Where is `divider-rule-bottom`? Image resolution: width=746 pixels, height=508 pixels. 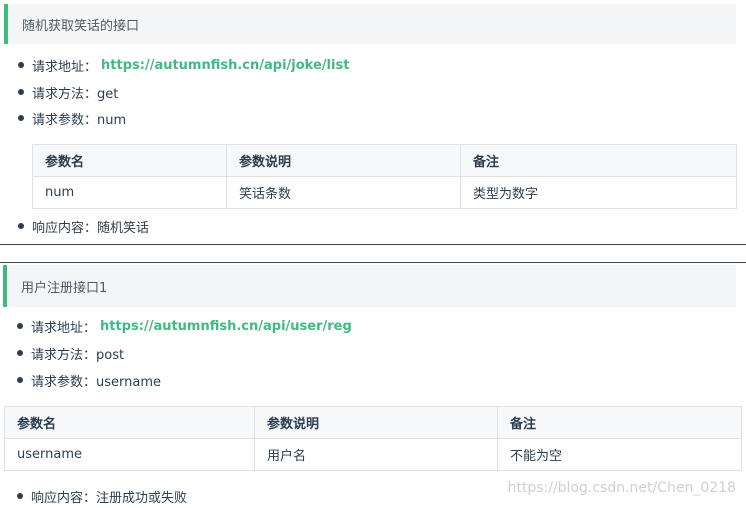
divider-rule-bottom is located at coordinates (373, 262).